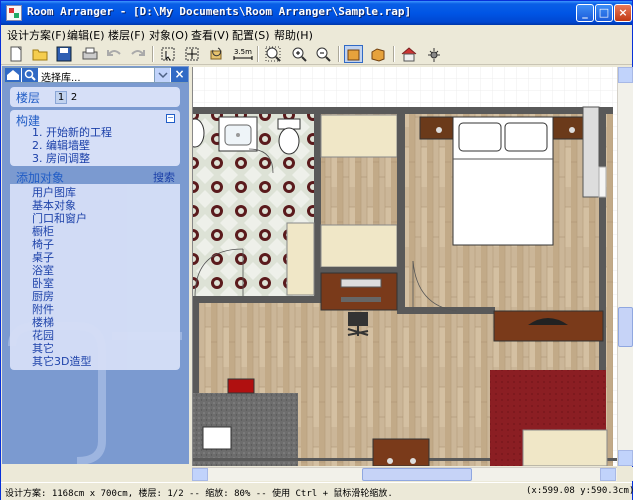 The width and height of the screenshot is (633, 500). What do you see at coordinates (210, 35) in the screenshot?
I see `menu-view: 查看(V)` at bounding box center [210, 35].